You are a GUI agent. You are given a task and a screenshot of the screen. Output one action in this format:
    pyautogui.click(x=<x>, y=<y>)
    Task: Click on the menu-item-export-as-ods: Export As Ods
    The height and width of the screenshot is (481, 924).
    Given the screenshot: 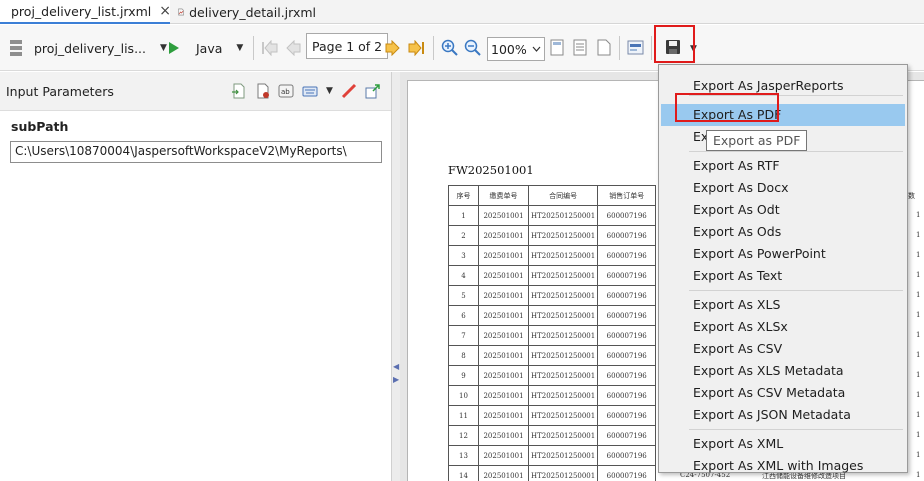 What is the action you would take?
    pyautogui.click(x=737, y=231)
    